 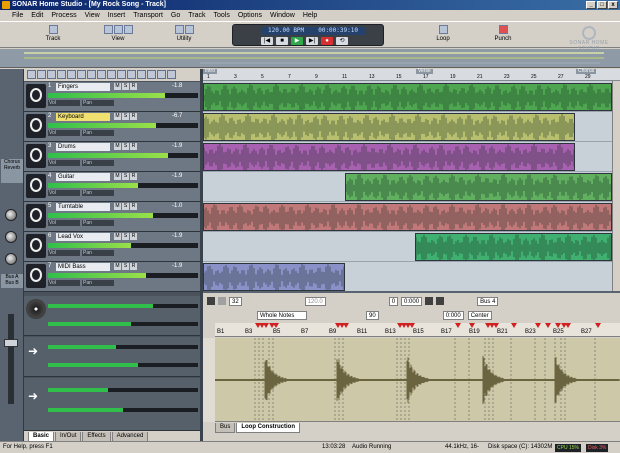 What do you see at coordinates (108, 29) in the screenshot?
I see `view-track-icon` at bounding box center [108, 29].